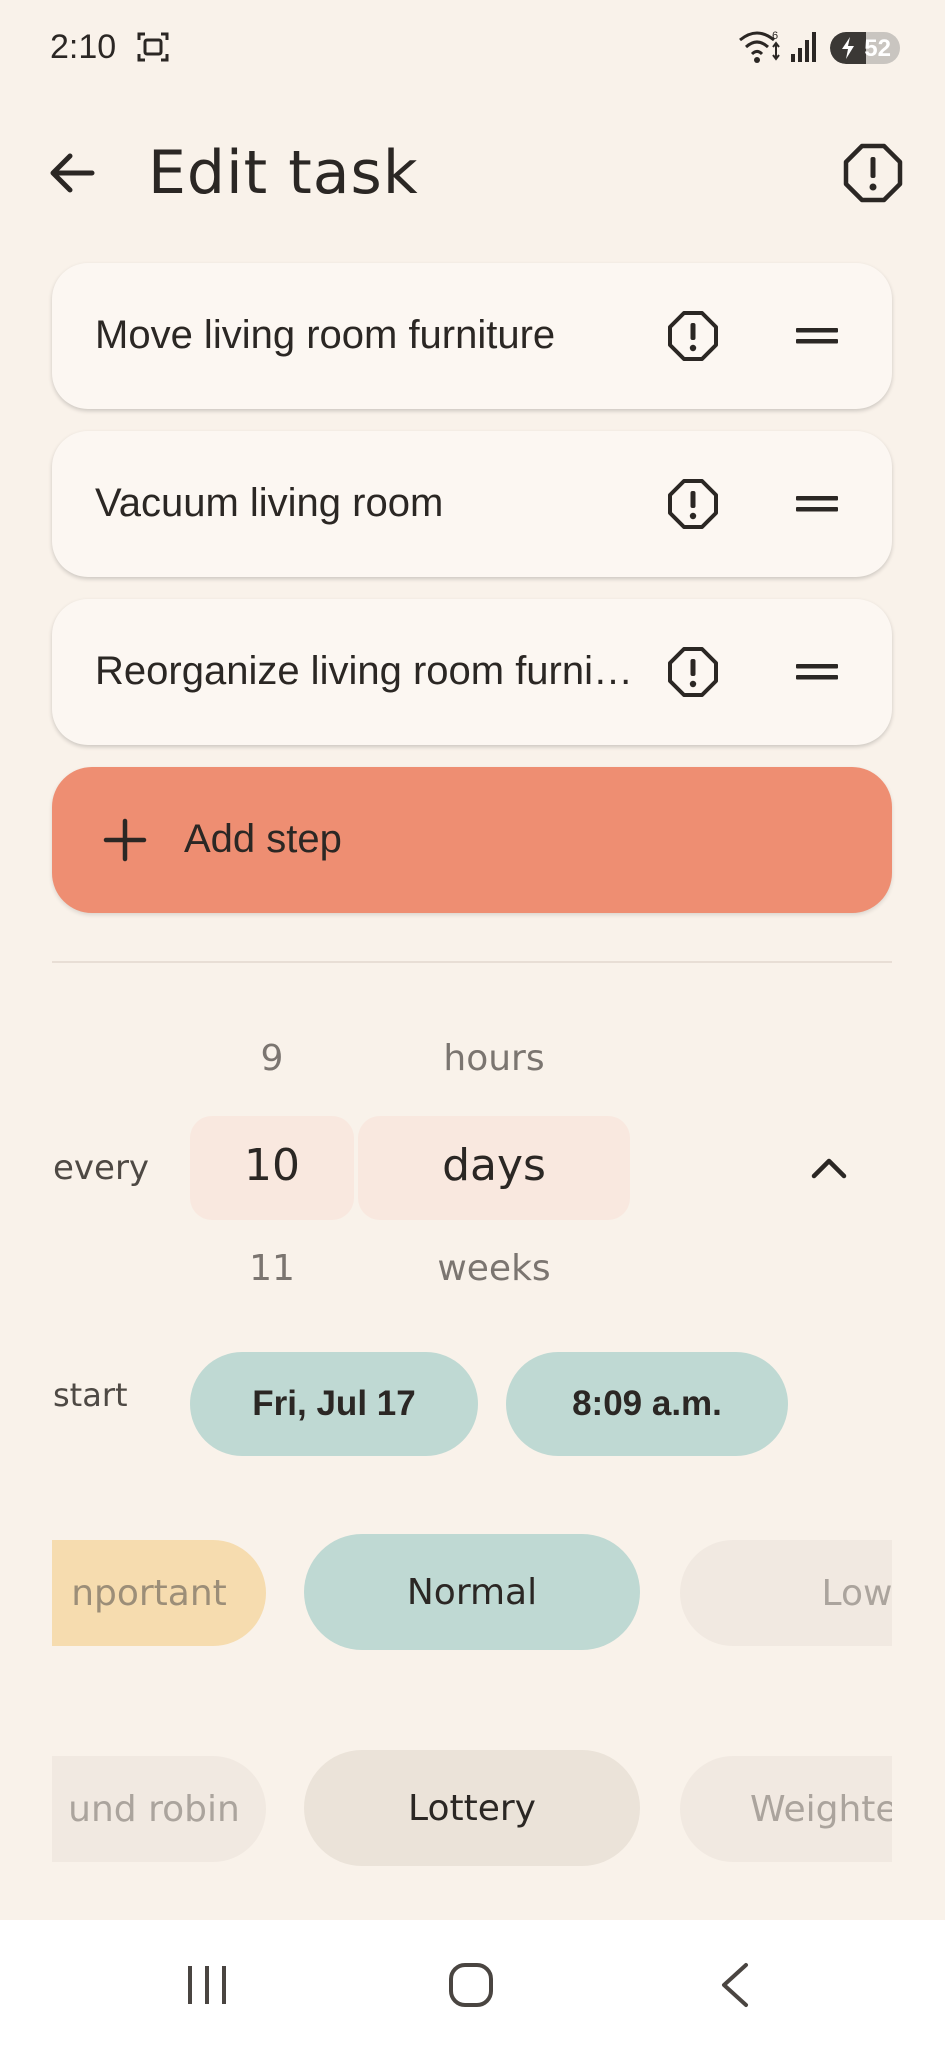 This screenshot has width=945, height=2048. Describe the element at coordinates (494, 1058) in the screenshot. I see `unit-option-prev: hours` at that location.